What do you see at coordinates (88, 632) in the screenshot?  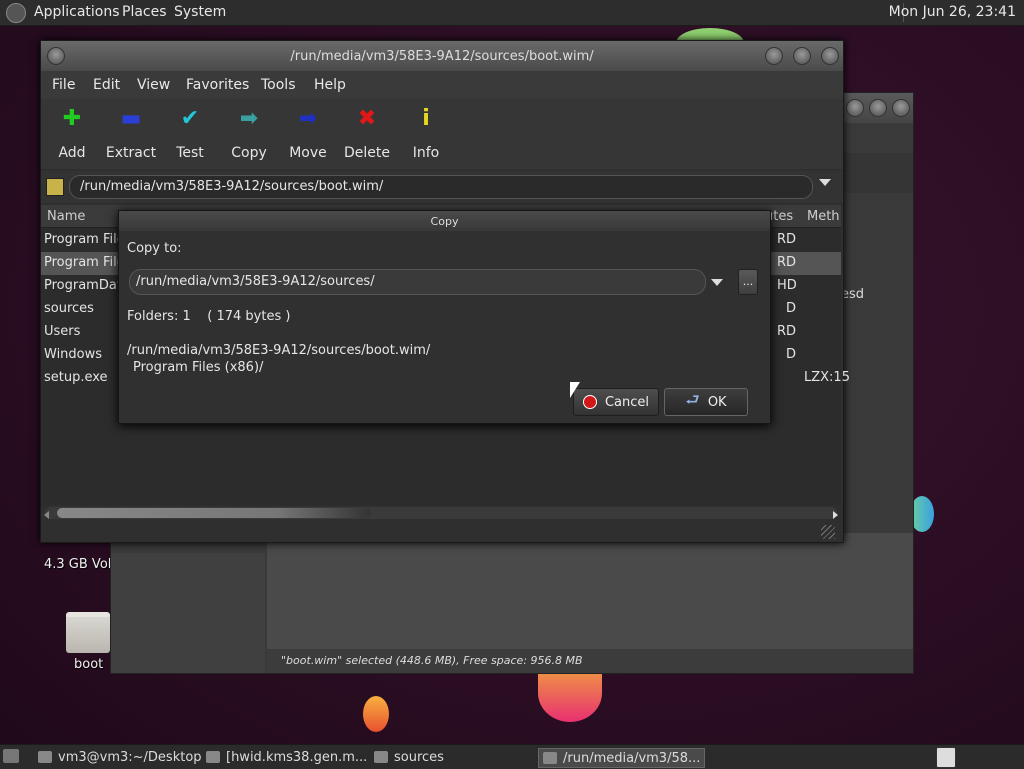 I see `boot-folder-icon` at bounding box center [88, 632].